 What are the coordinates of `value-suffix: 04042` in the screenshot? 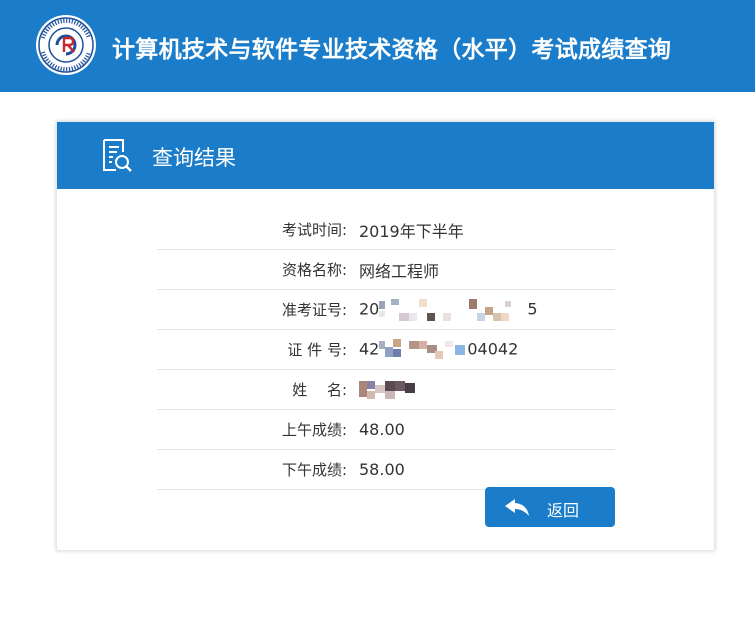 It's located at (493, 348).